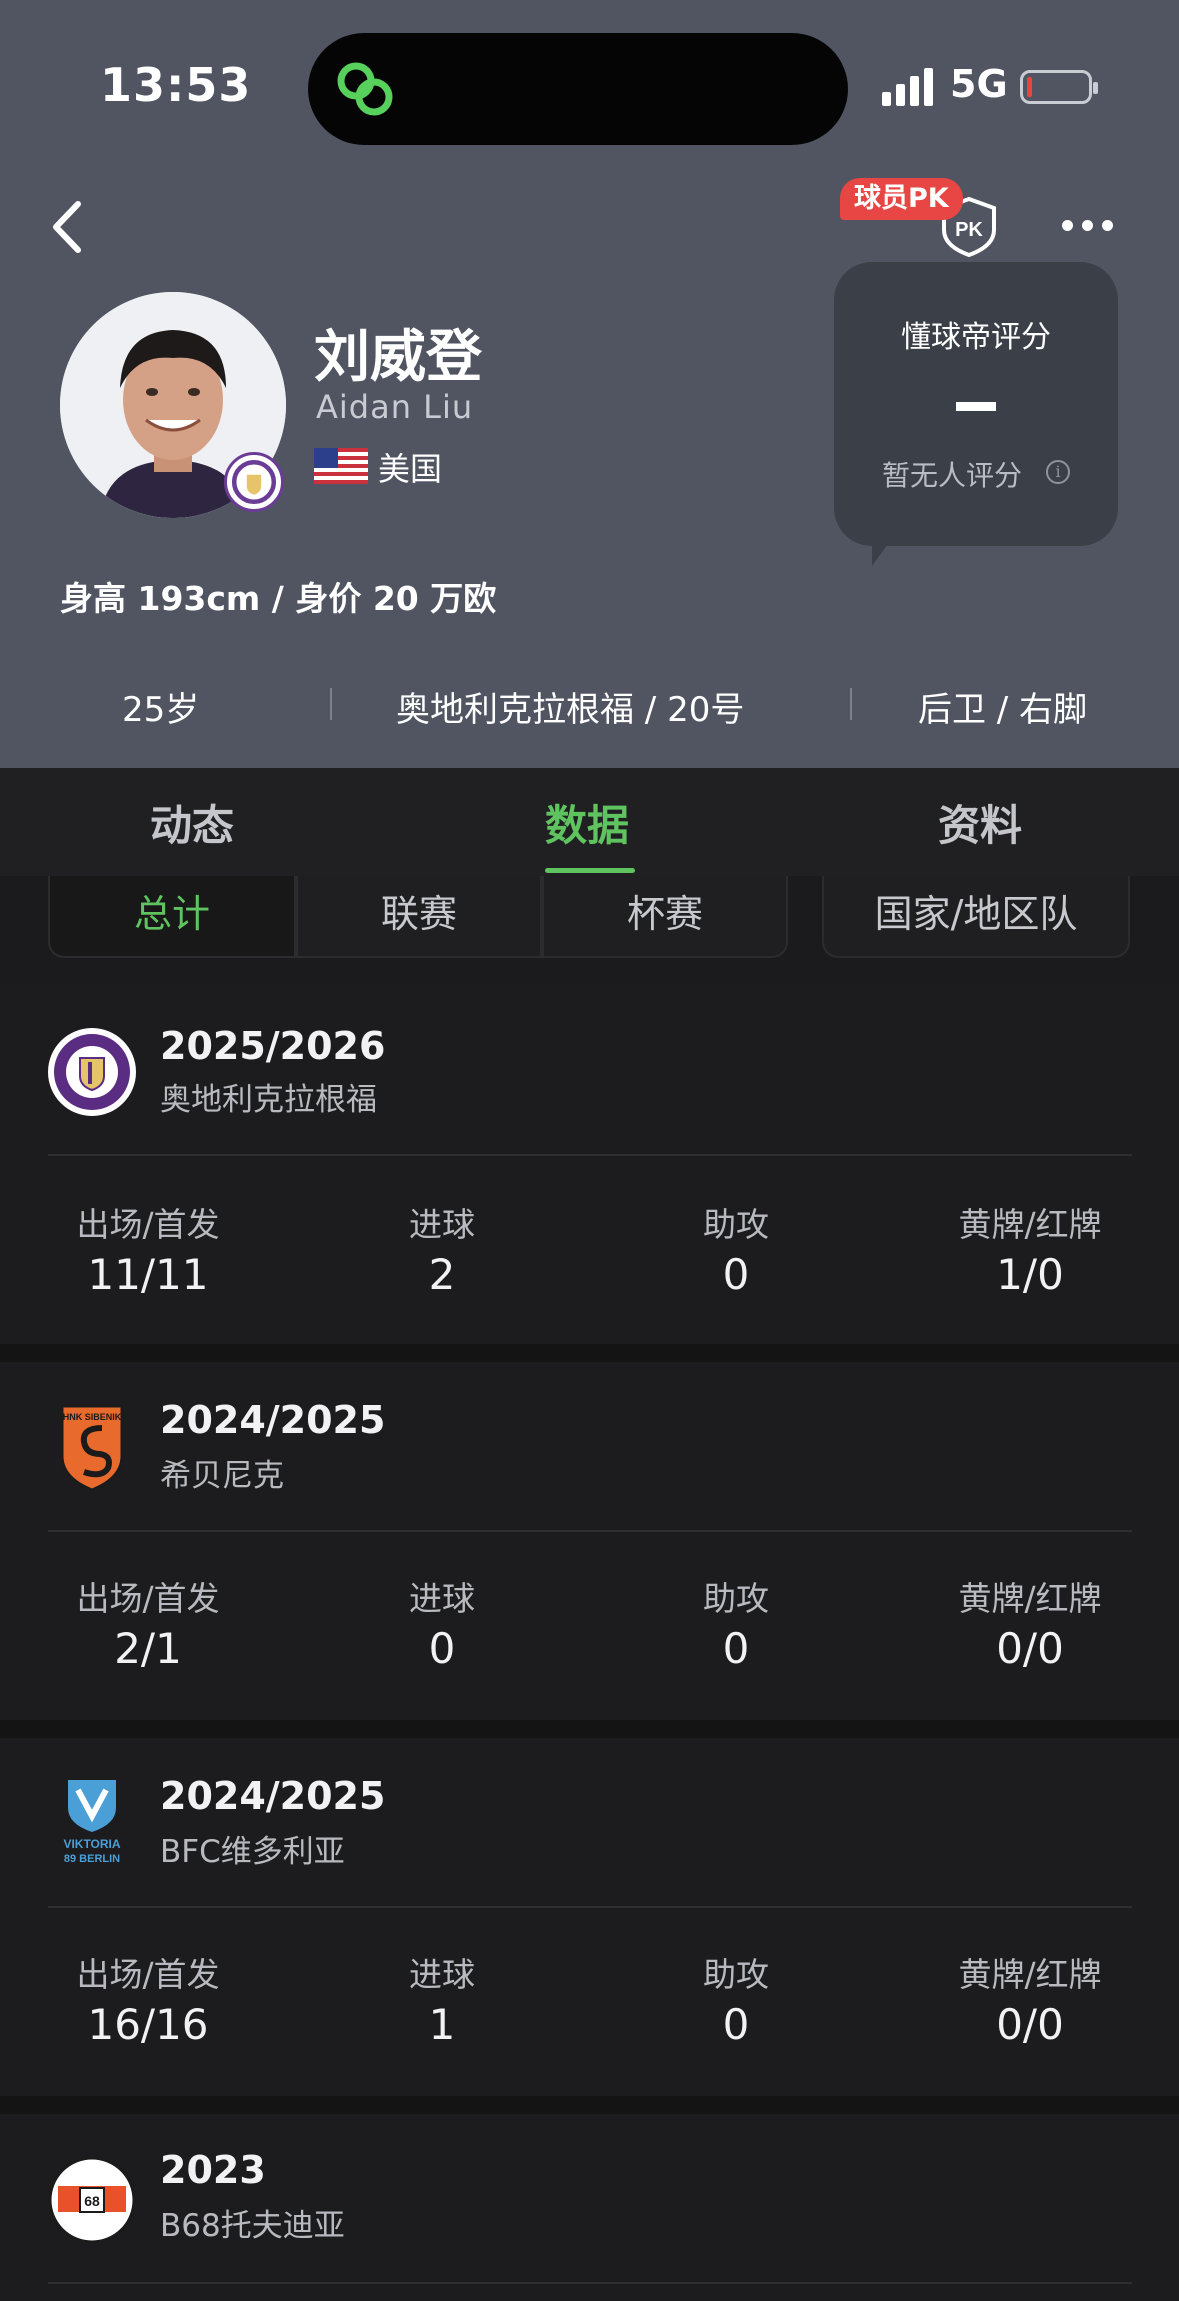 The height and width of the screenshot is (2301, 1179). I want to click on hnk-sibenik-logo-icon: HNK SIBENIK, so click(92, 1448).